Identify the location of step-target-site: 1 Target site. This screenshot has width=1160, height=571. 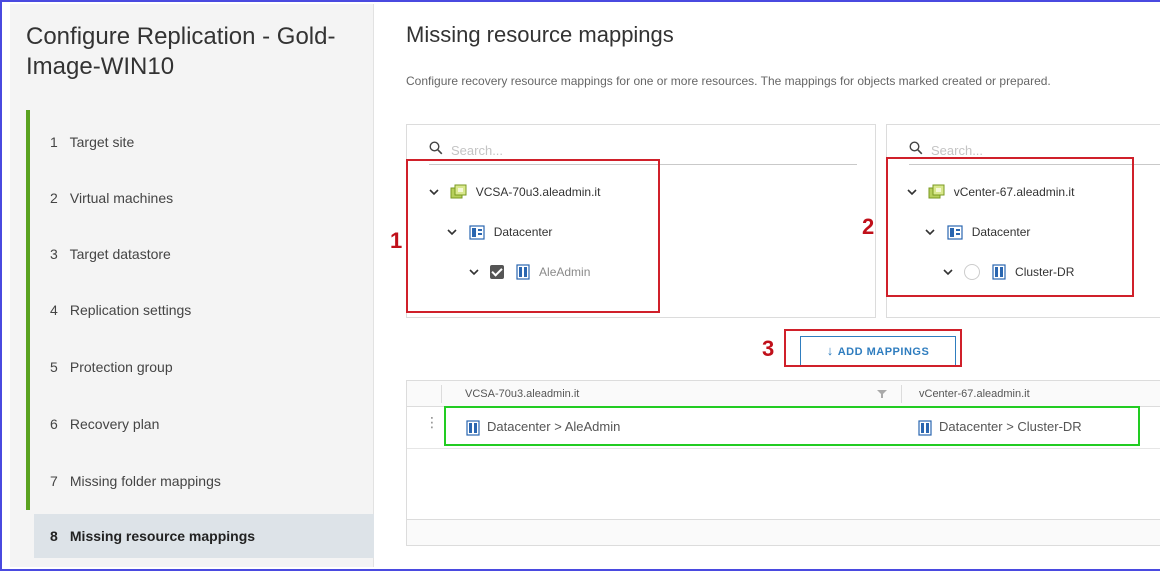
(92, 142).